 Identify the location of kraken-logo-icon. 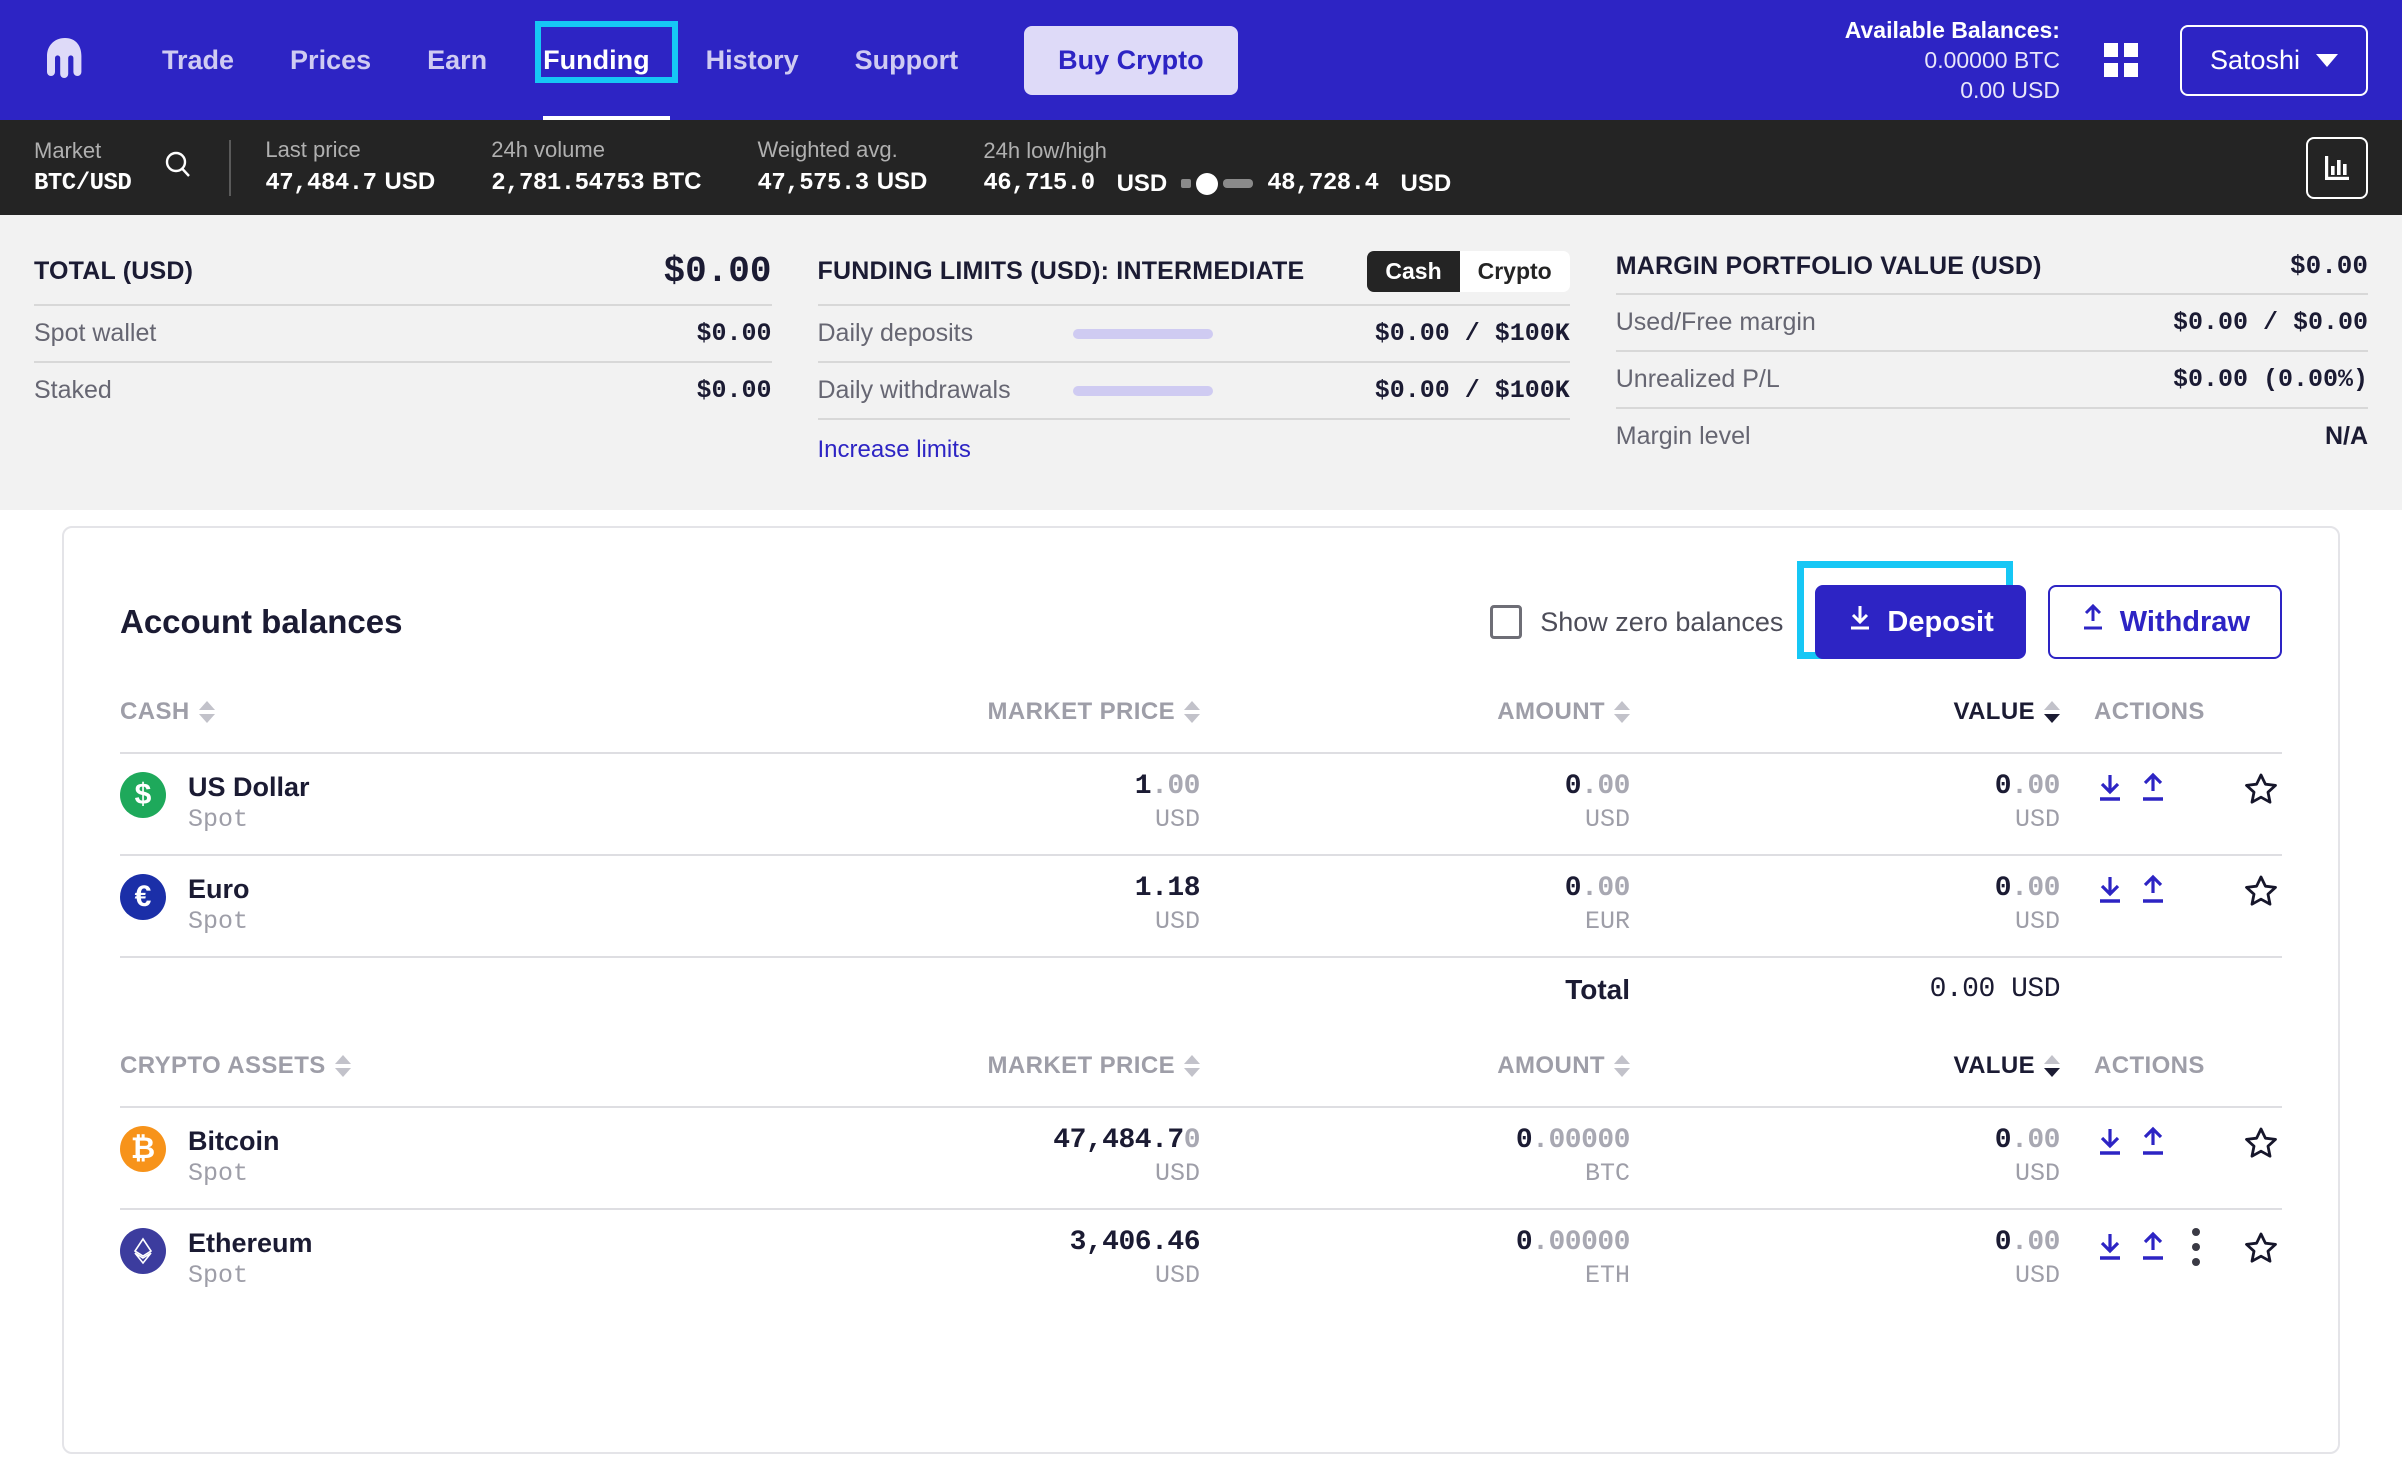
(65, 60).